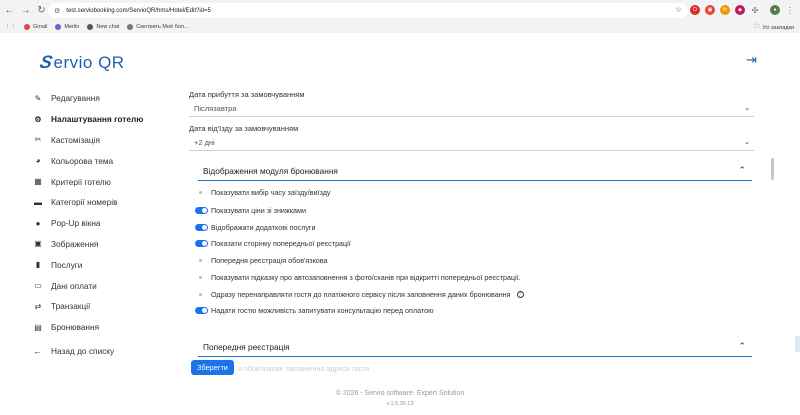  Describe the element at coordinates (35, 26) in the screenshot. I see `bookmark-gmail: Gmail` at that location.